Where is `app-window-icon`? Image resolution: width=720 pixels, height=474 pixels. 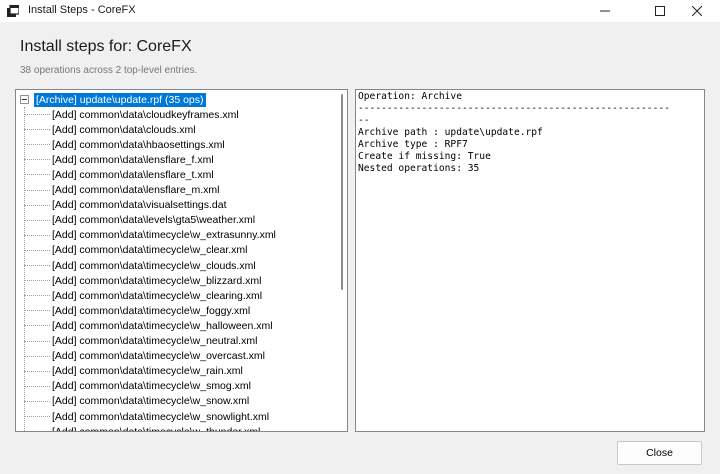 app-window-icon is located at coordinates (13, 11).